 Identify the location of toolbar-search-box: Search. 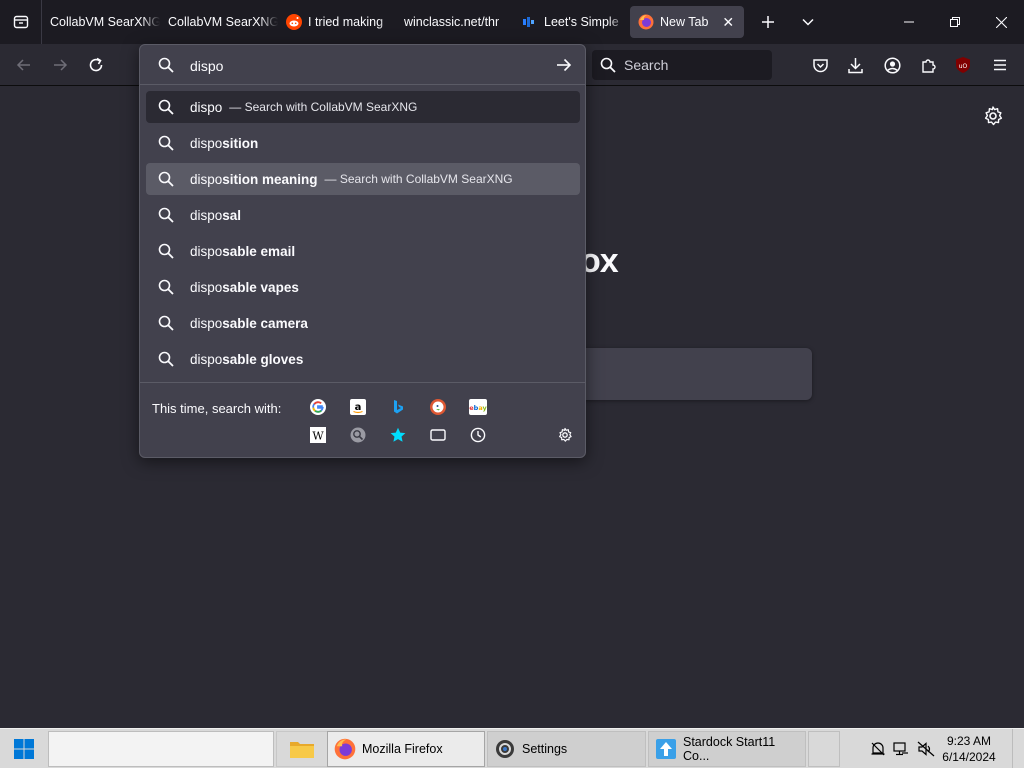
(682, 65).